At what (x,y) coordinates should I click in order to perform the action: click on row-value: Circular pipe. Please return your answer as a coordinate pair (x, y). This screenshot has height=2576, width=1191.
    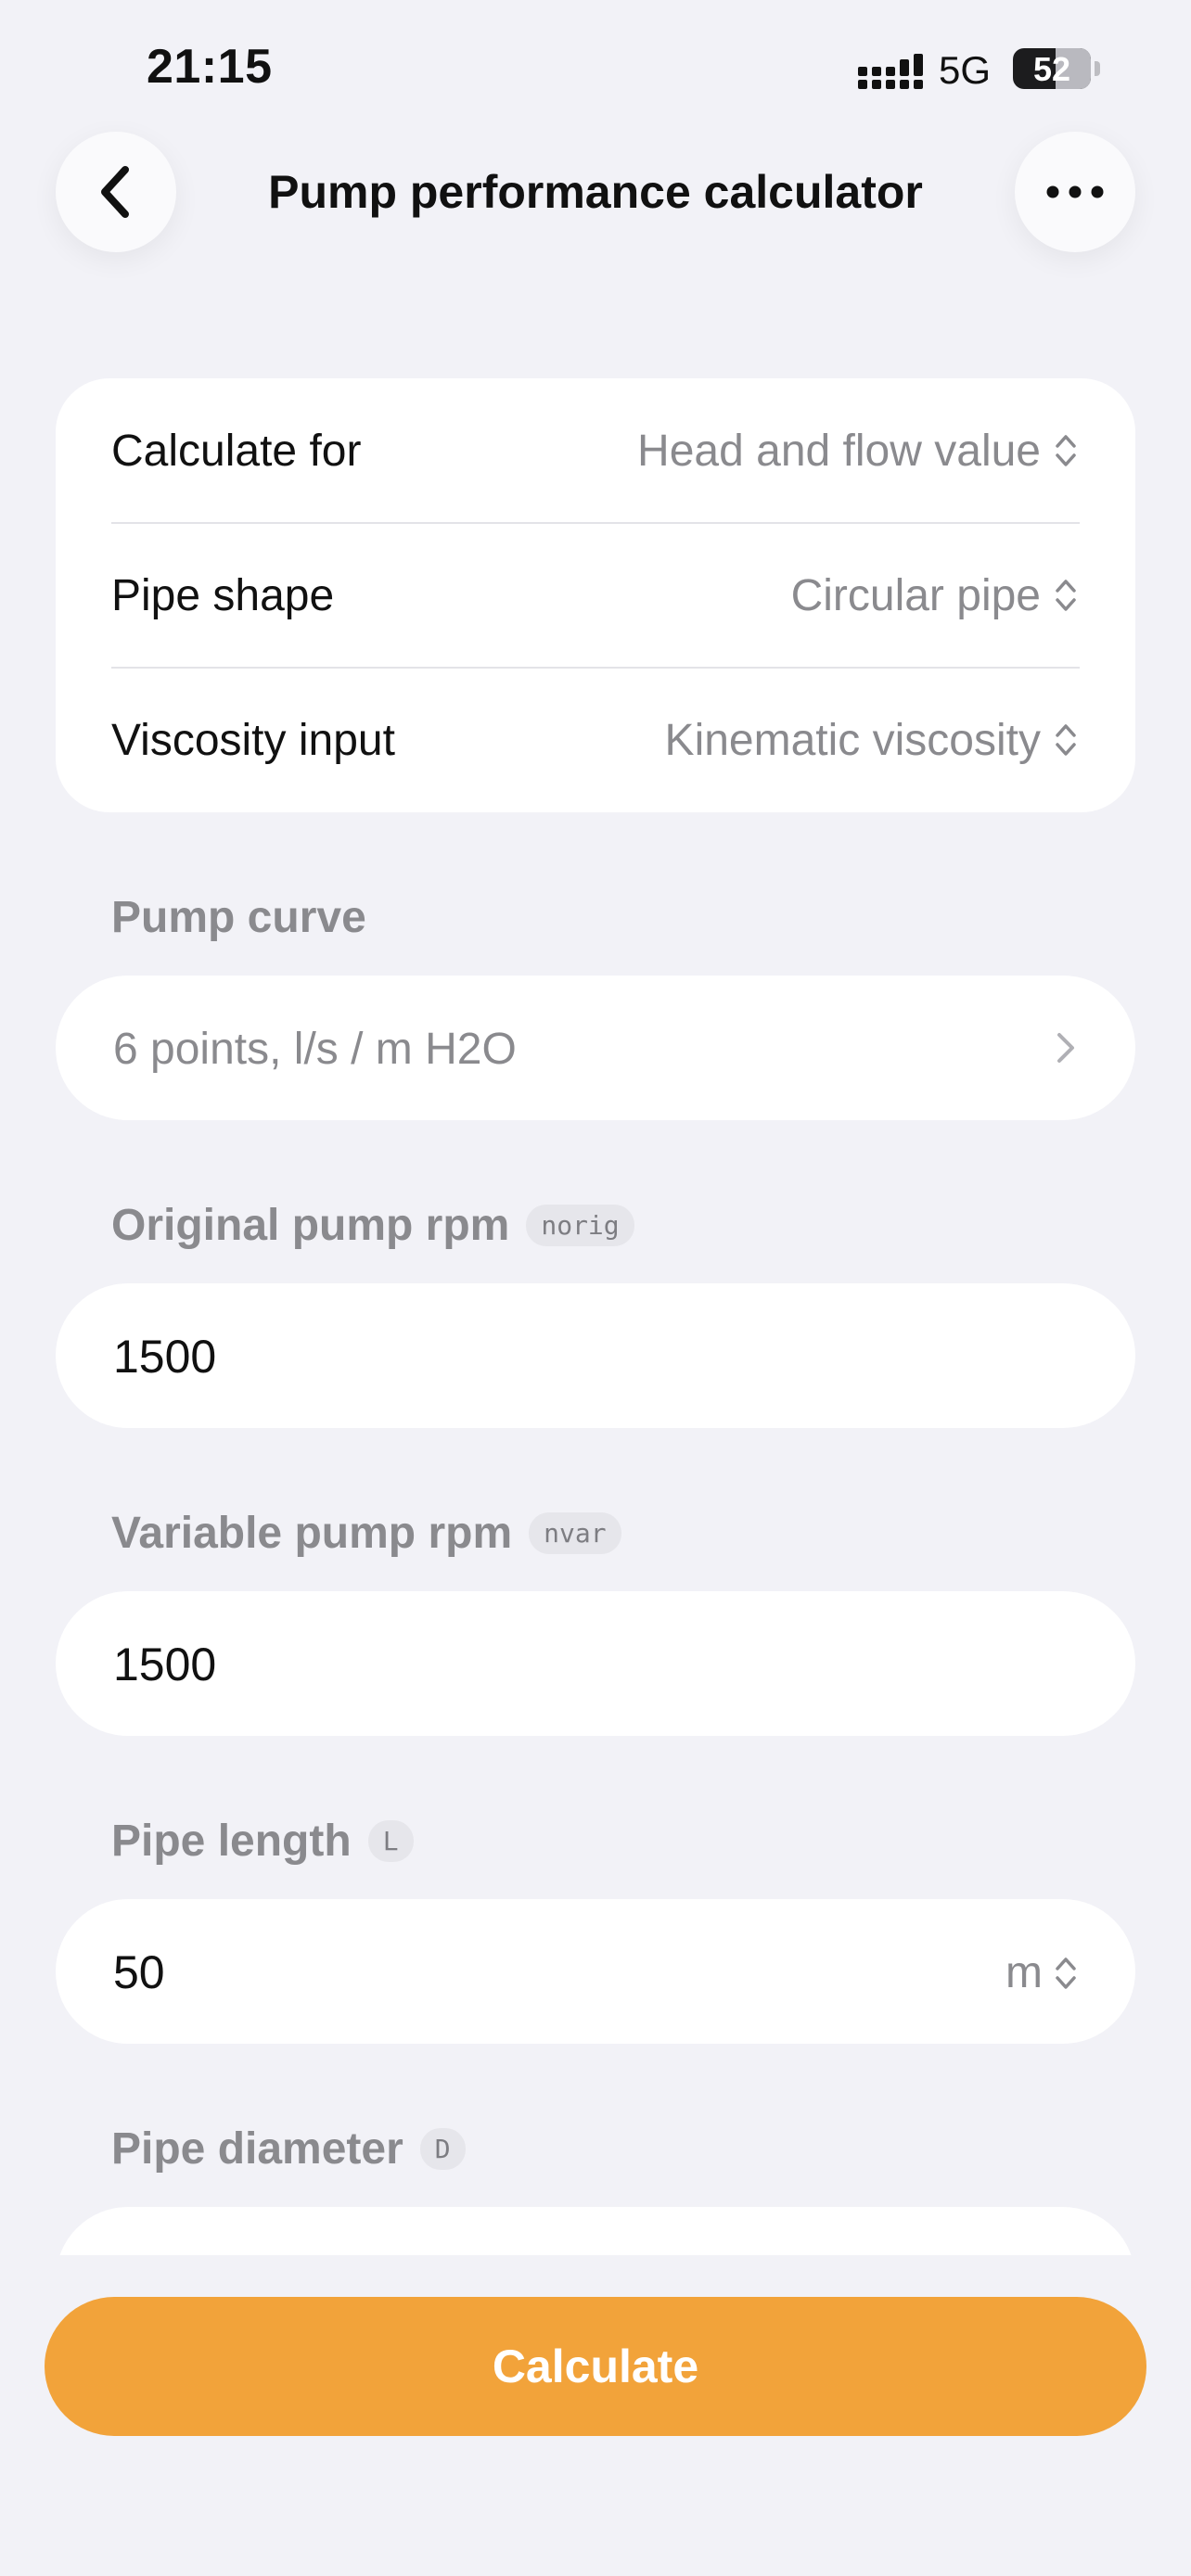
    Looking at the image, I should click on (916, 595).